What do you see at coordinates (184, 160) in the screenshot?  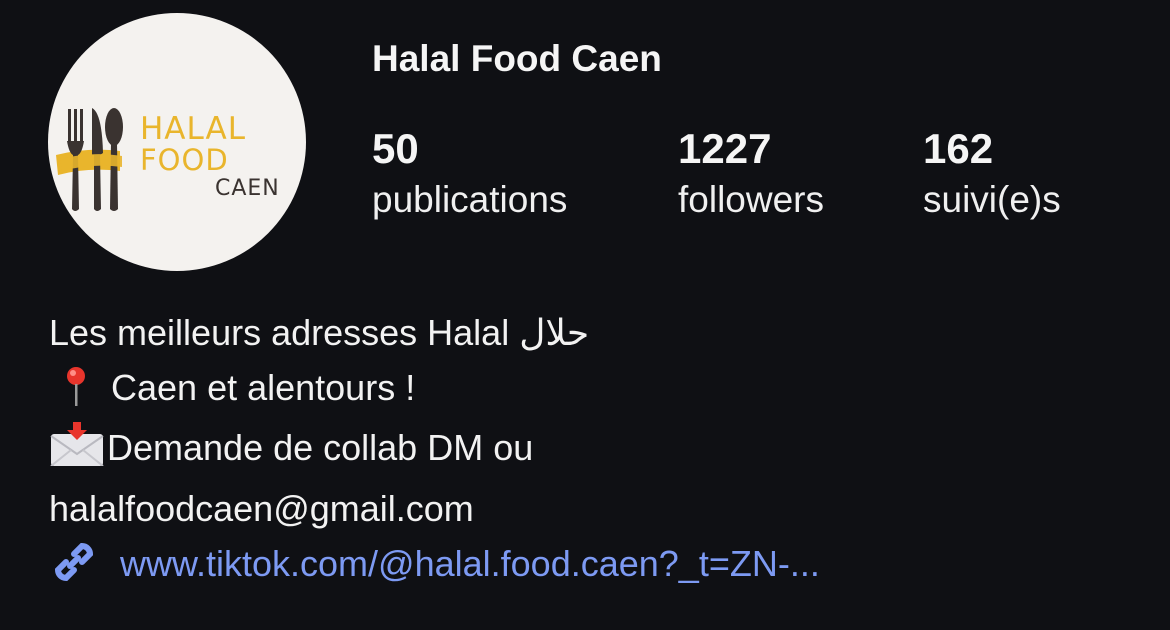 I see `avatar-logo-text-2: FOOD` at bounding box center [184, 160].